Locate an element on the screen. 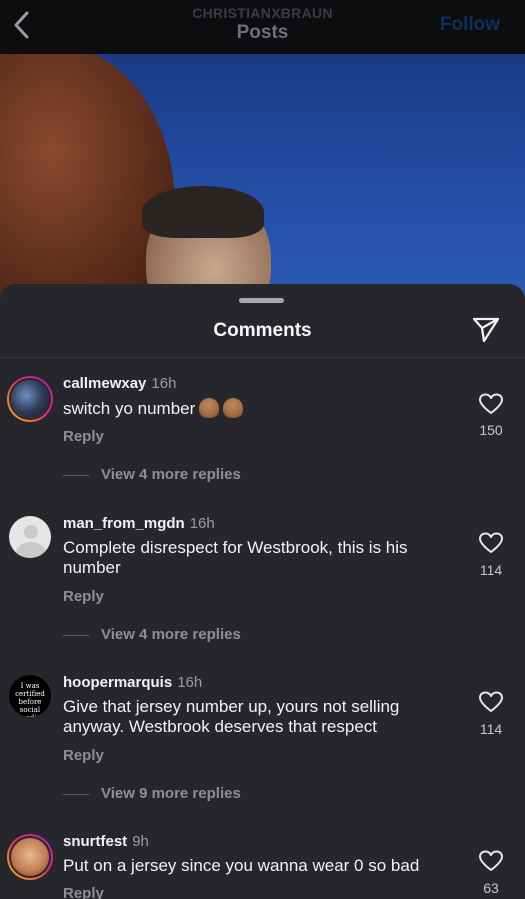 The image size is (525, 899). view-more-label: View 9 more replies is located at coordinates (171, 793).